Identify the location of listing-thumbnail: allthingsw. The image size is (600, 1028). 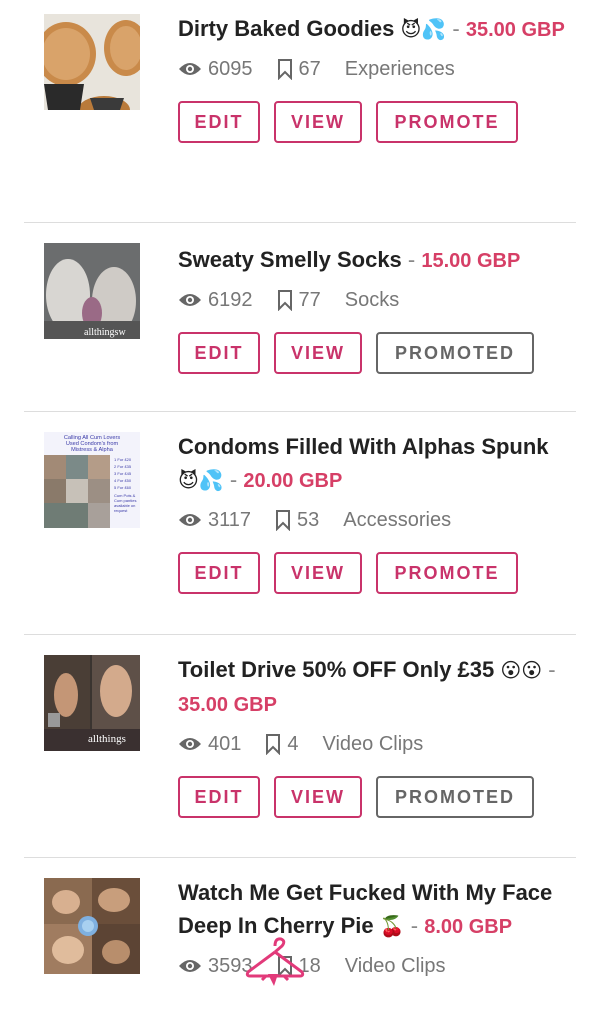
(92, 291).